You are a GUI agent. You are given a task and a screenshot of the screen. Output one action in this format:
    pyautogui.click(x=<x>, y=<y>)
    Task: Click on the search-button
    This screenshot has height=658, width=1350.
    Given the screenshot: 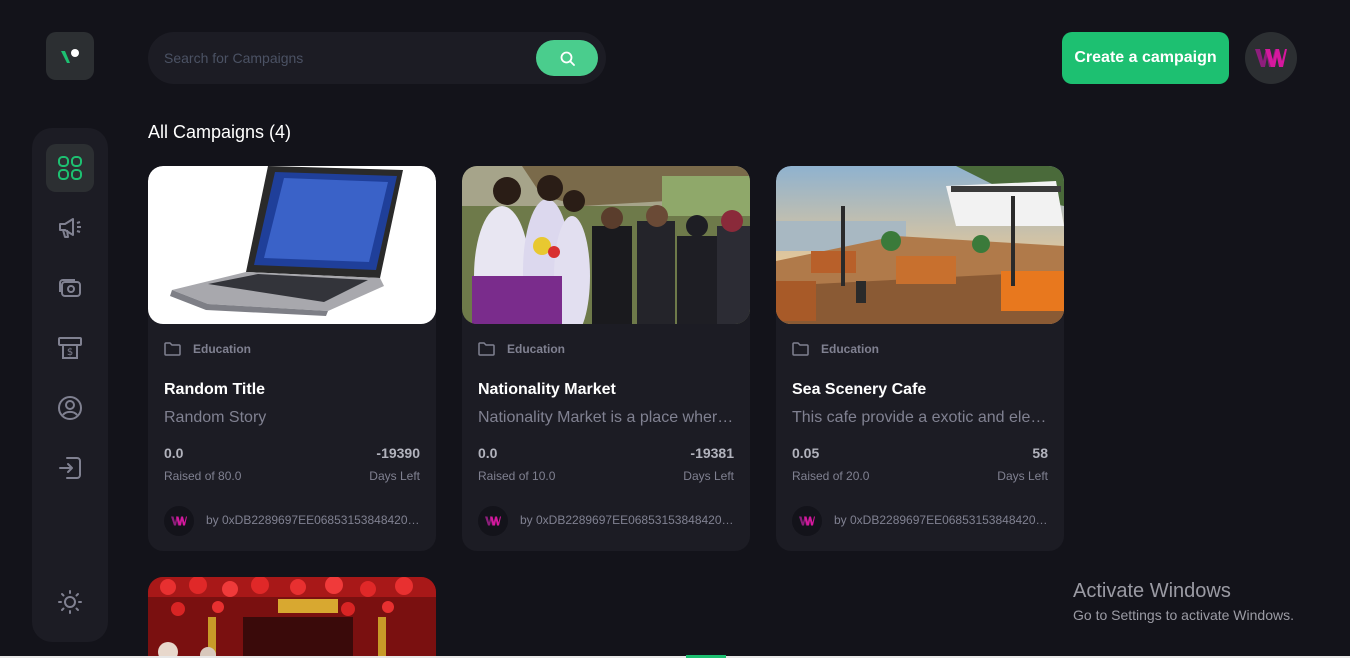 What is the action you would take?
    pyautogui.click(x=567, y=58)
    